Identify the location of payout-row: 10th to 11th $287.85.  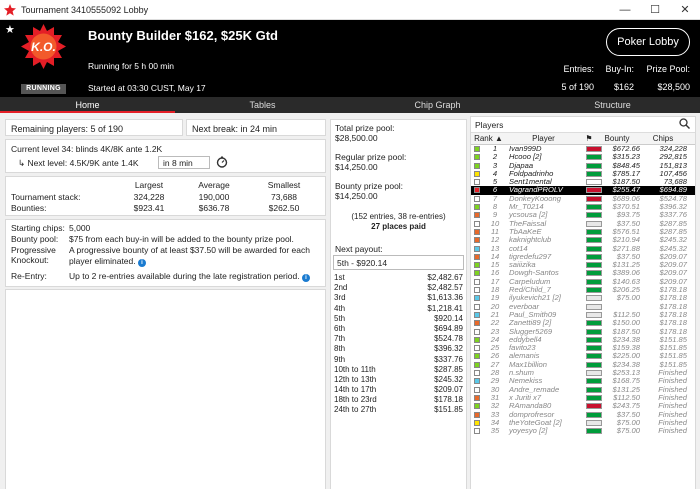
(398, 370).